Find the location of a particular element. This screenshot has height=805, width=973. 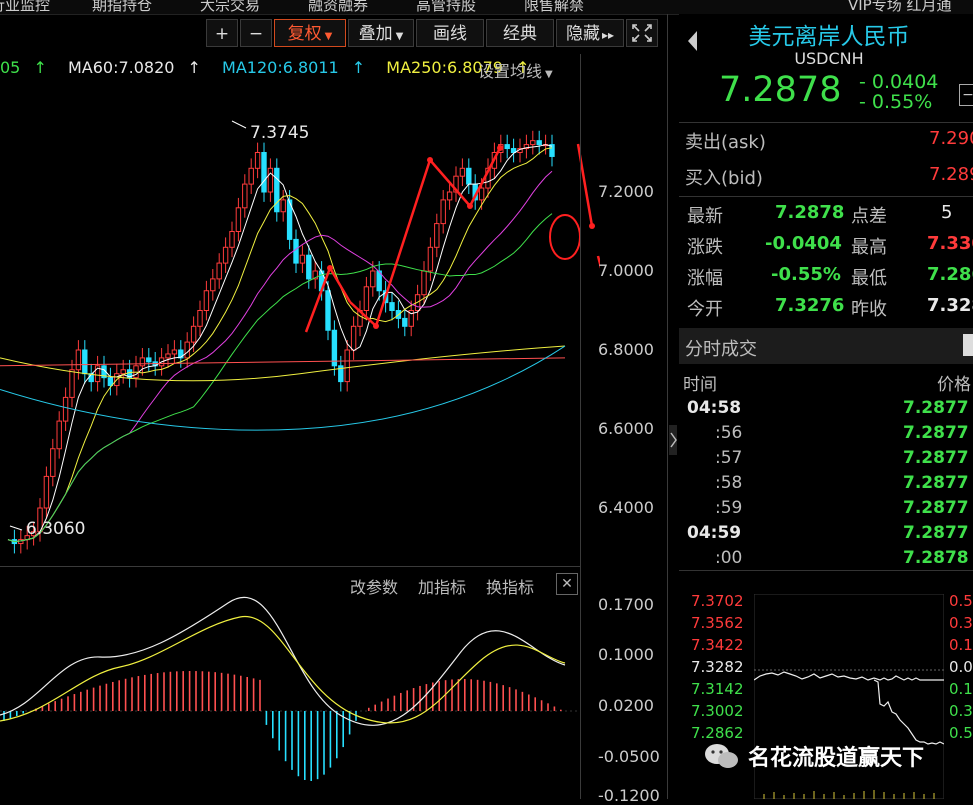

price-change: - 0.0404 is located at coordinates (899, 82).